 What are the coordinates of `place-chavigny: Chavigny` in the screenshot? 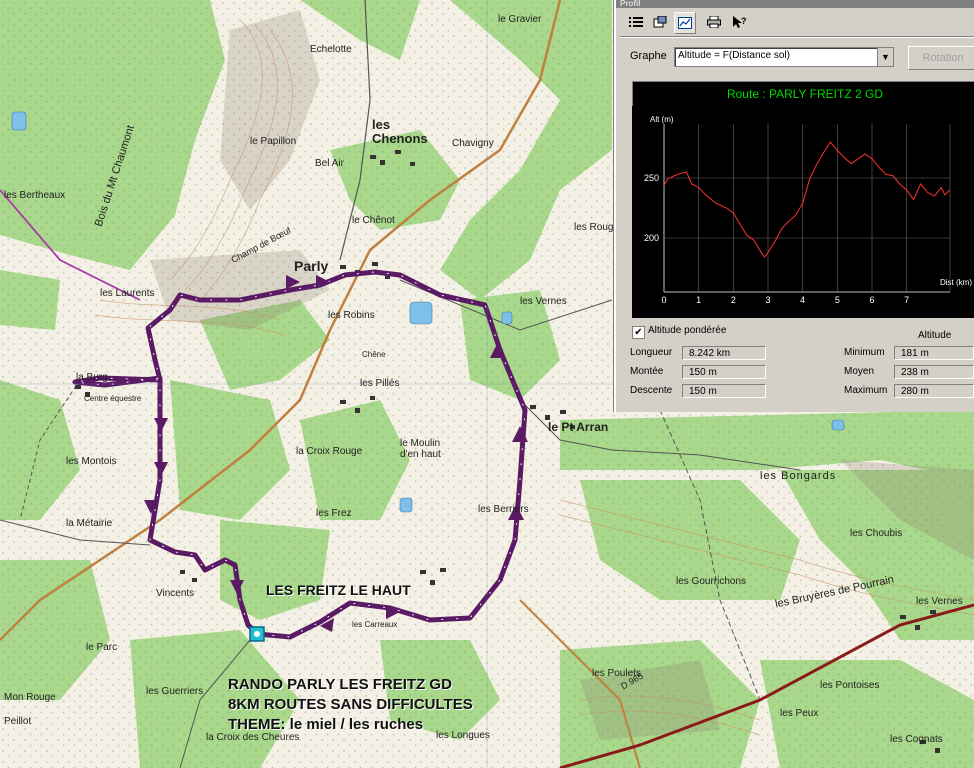 It's located at (473, 143).